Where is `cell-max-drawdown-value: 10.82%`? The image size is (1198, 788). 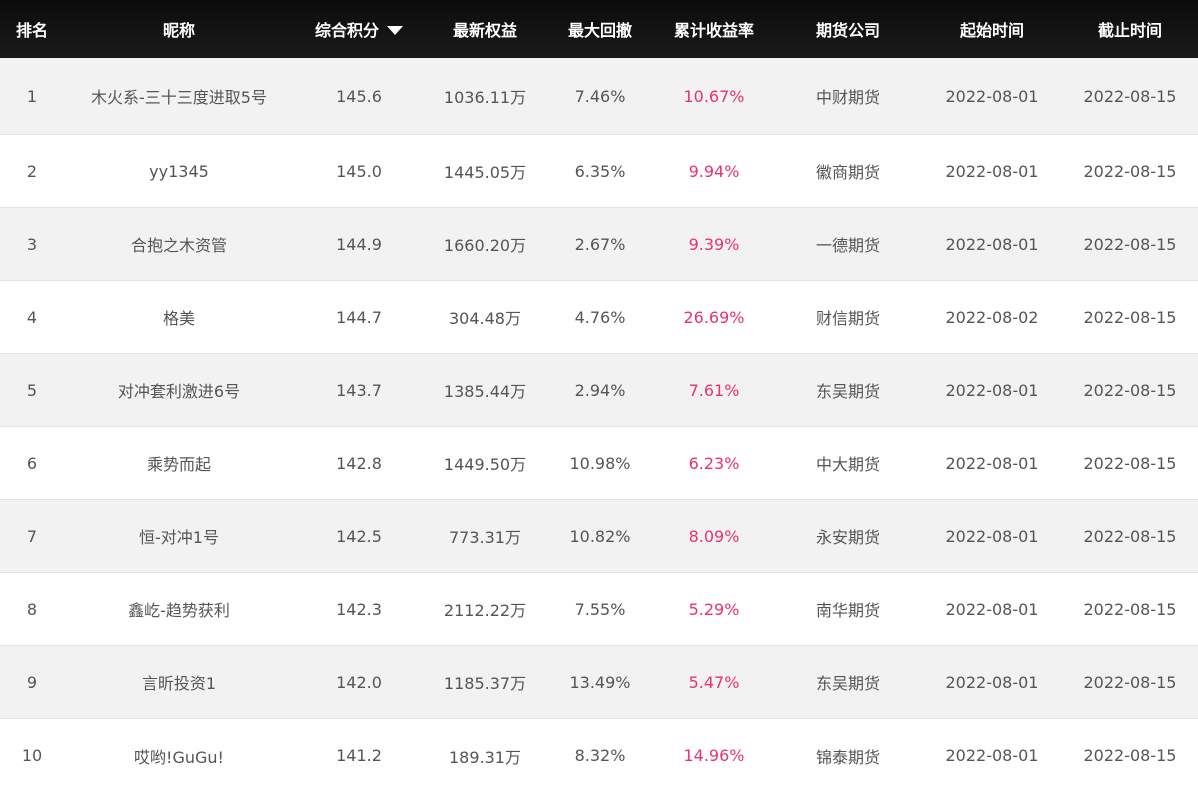
cell-max-drawdown-value: 10.82% is located at coordinates (600, 536).